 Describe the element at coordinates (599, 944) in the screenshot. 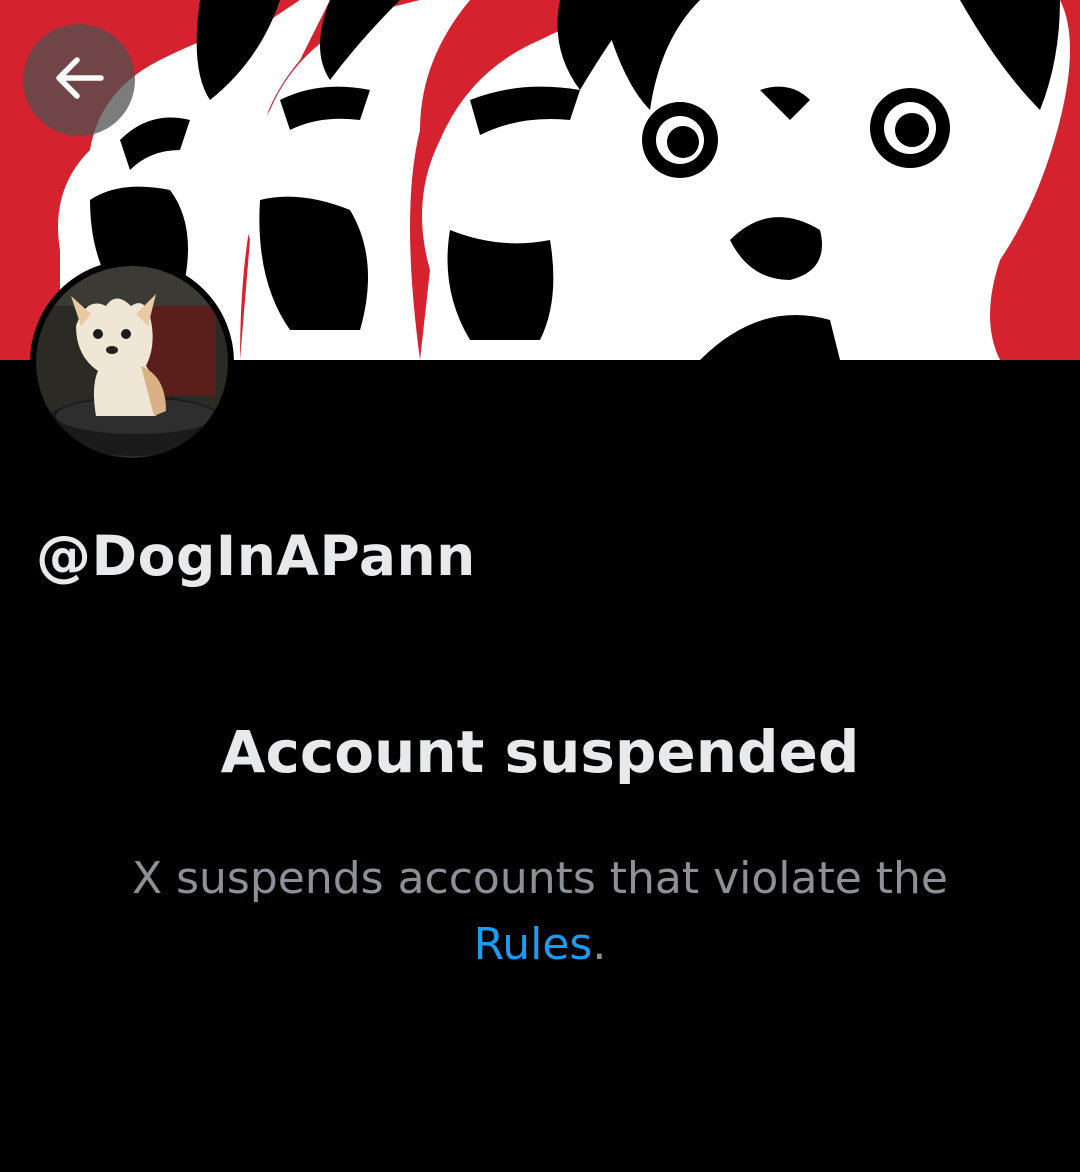

I see `suspension-message-period: .` at that location.